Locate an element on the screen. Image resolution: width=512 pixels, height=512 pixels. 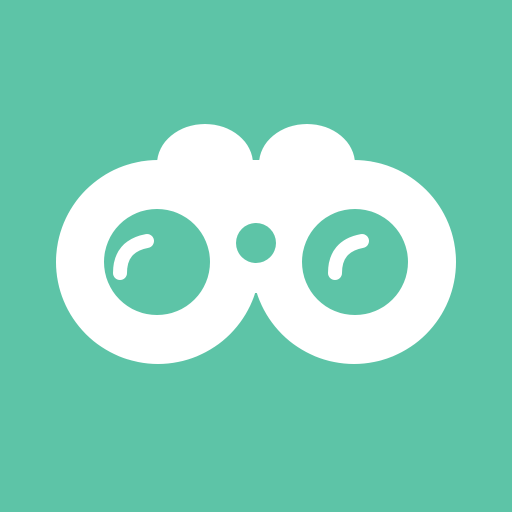
right-lens is located at coordinates (355, 262).